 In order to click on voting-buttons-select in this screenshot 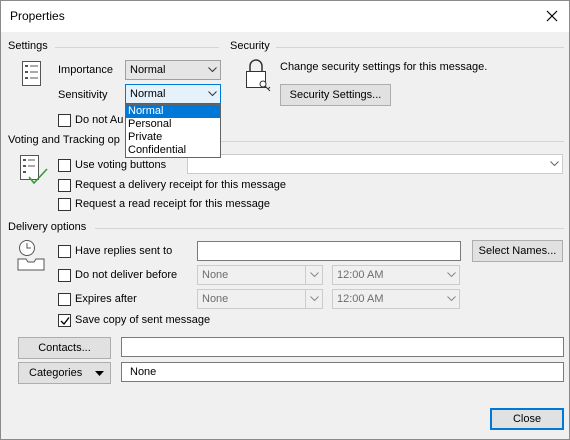, I will do `click(375, 164)`.